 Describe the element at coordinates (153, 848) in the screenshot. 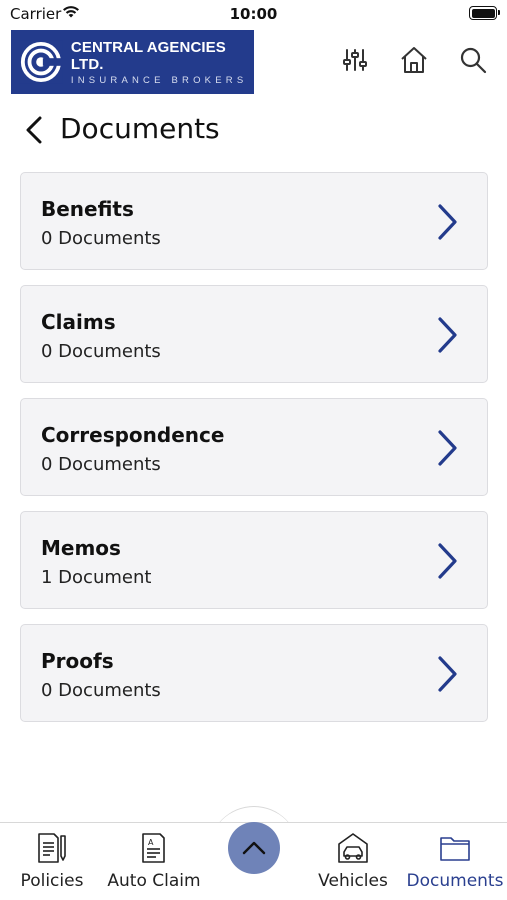

I see `claim-form-icon: A` at that location.